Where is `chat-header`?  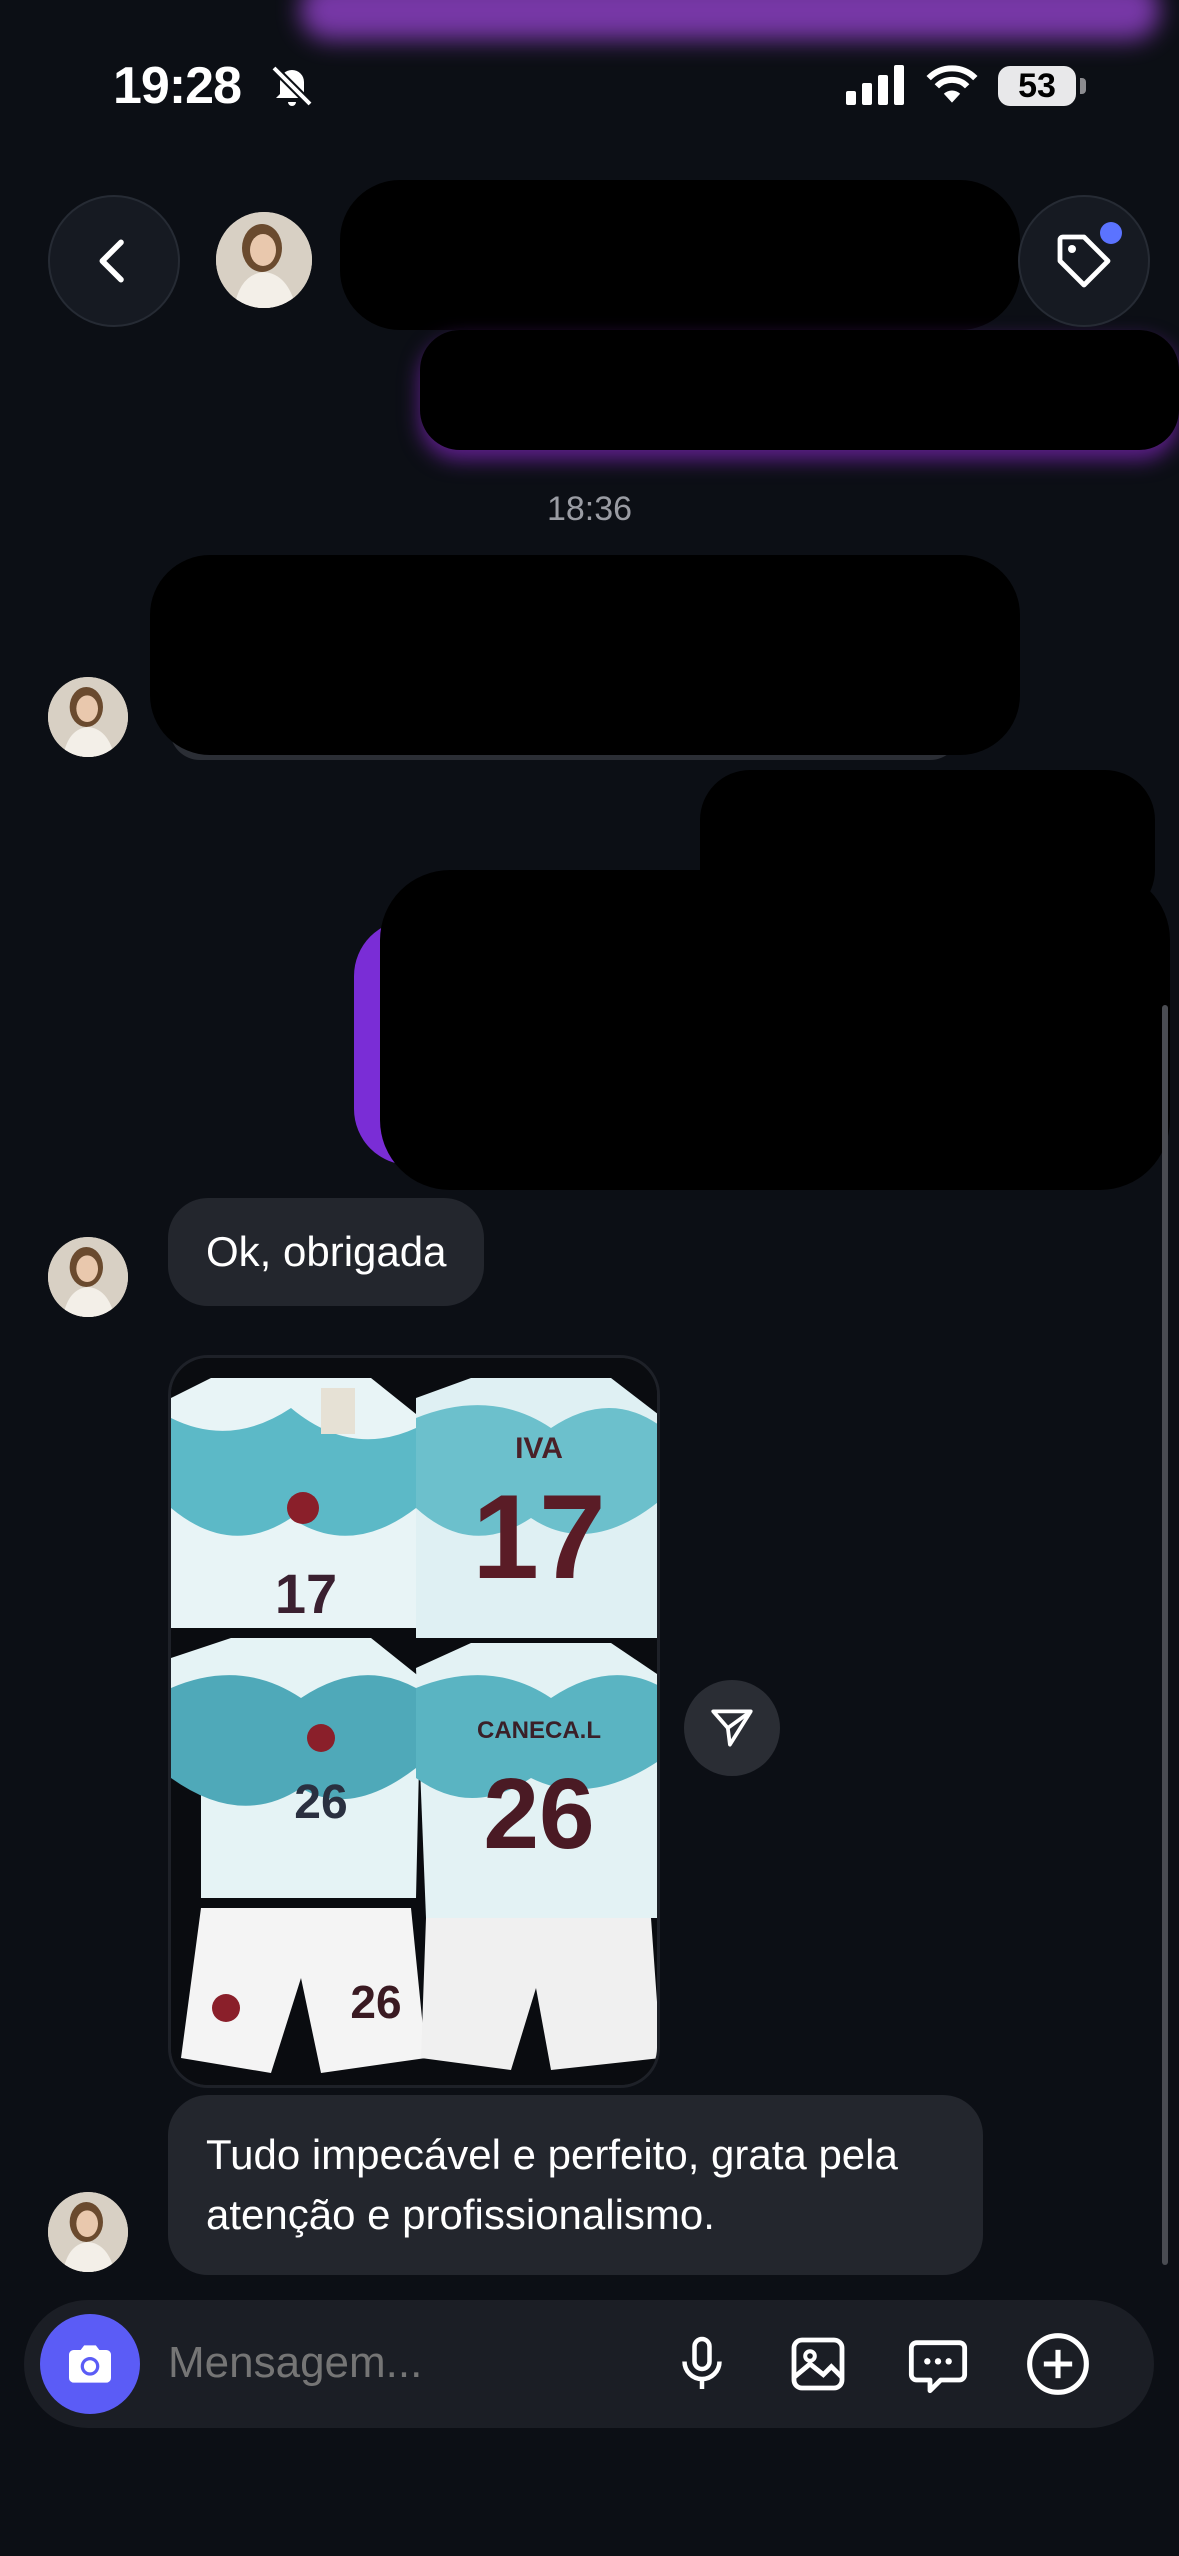
chat-header is located at coordinates (589, 315).